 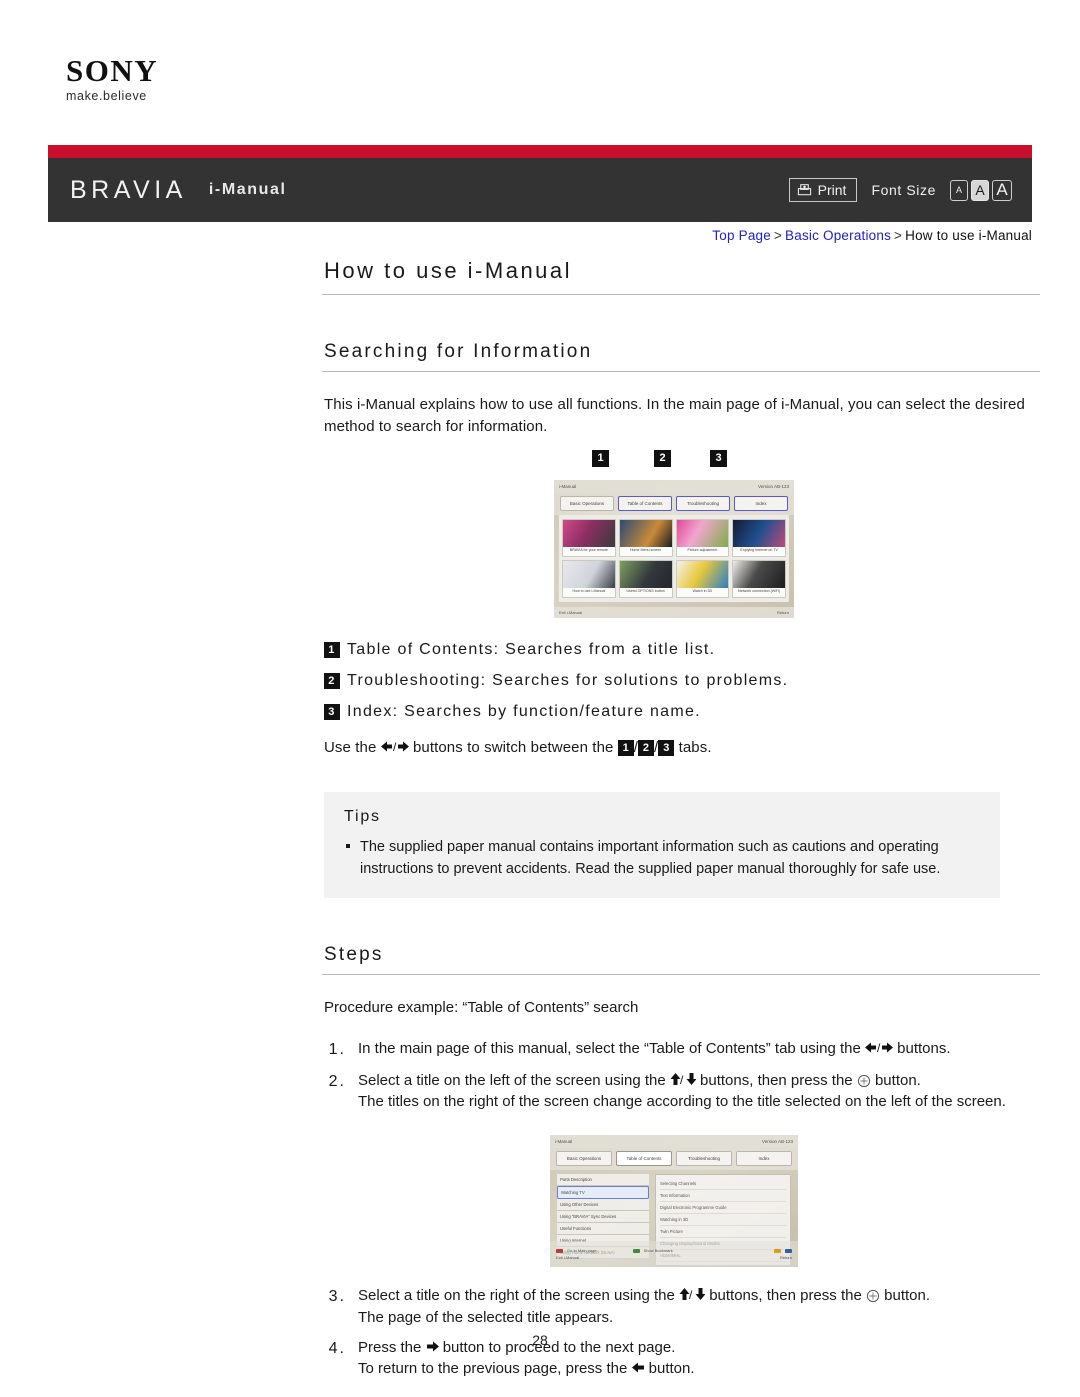 I want to click on font-size-buttons: A A A, so click(x=981, y=190).